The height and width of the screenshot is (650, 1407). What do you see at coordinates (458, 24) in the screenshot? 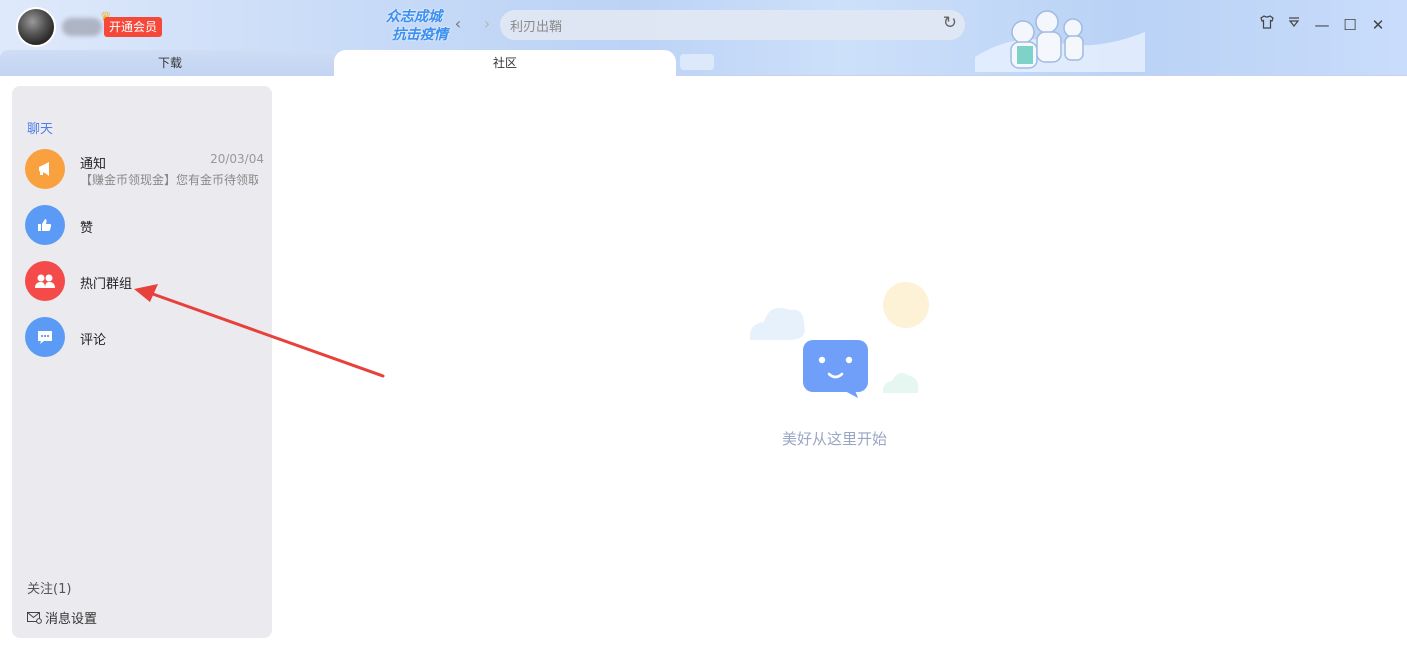
I see `back-arrow-icon: ‹` at bounding box center [458, 24].